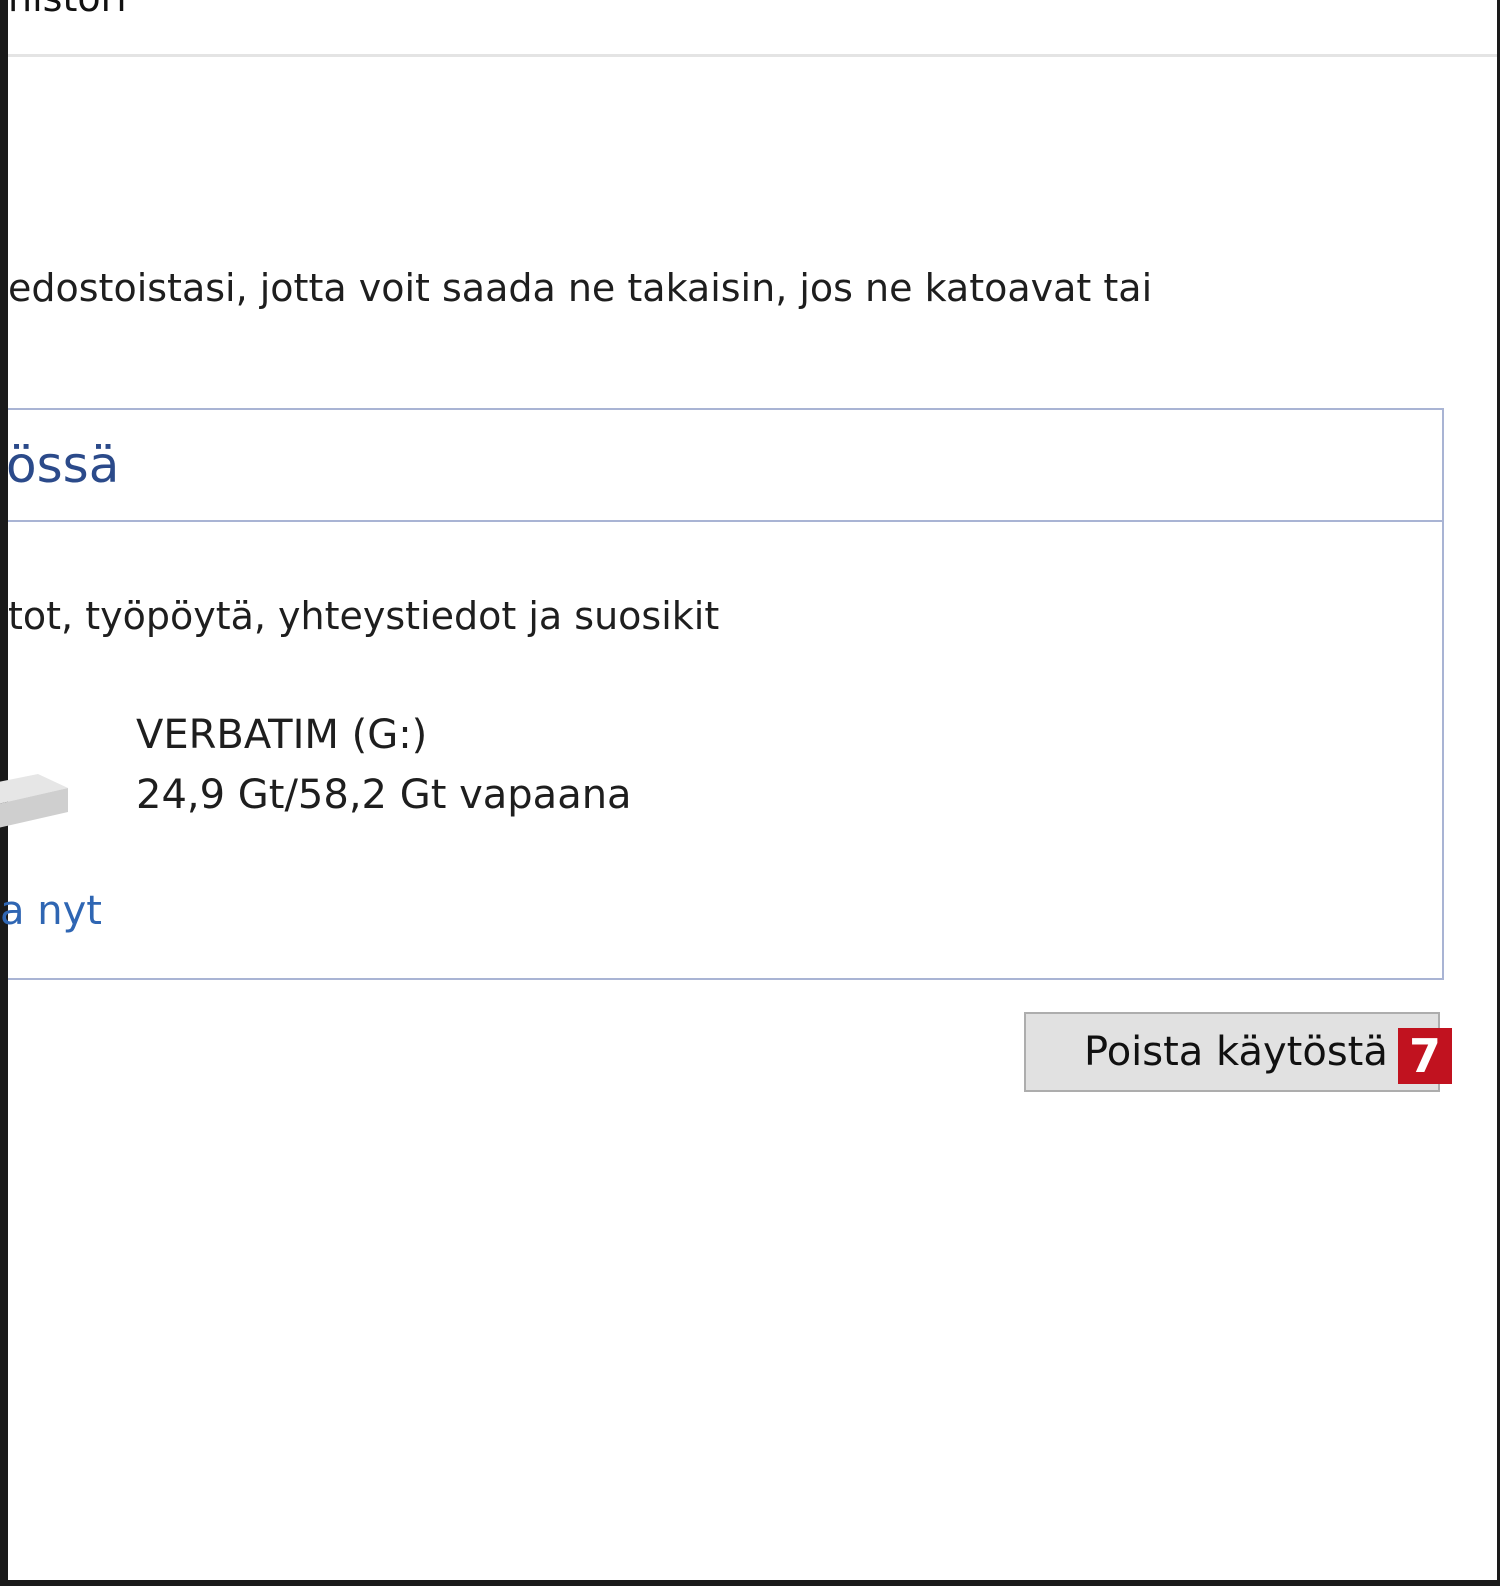 The image size is (1500, 1586). Describe the element at coordinates (1236, 1052) in the screenshot. I see `disable-button-label: Poista käytöstä` at that location.